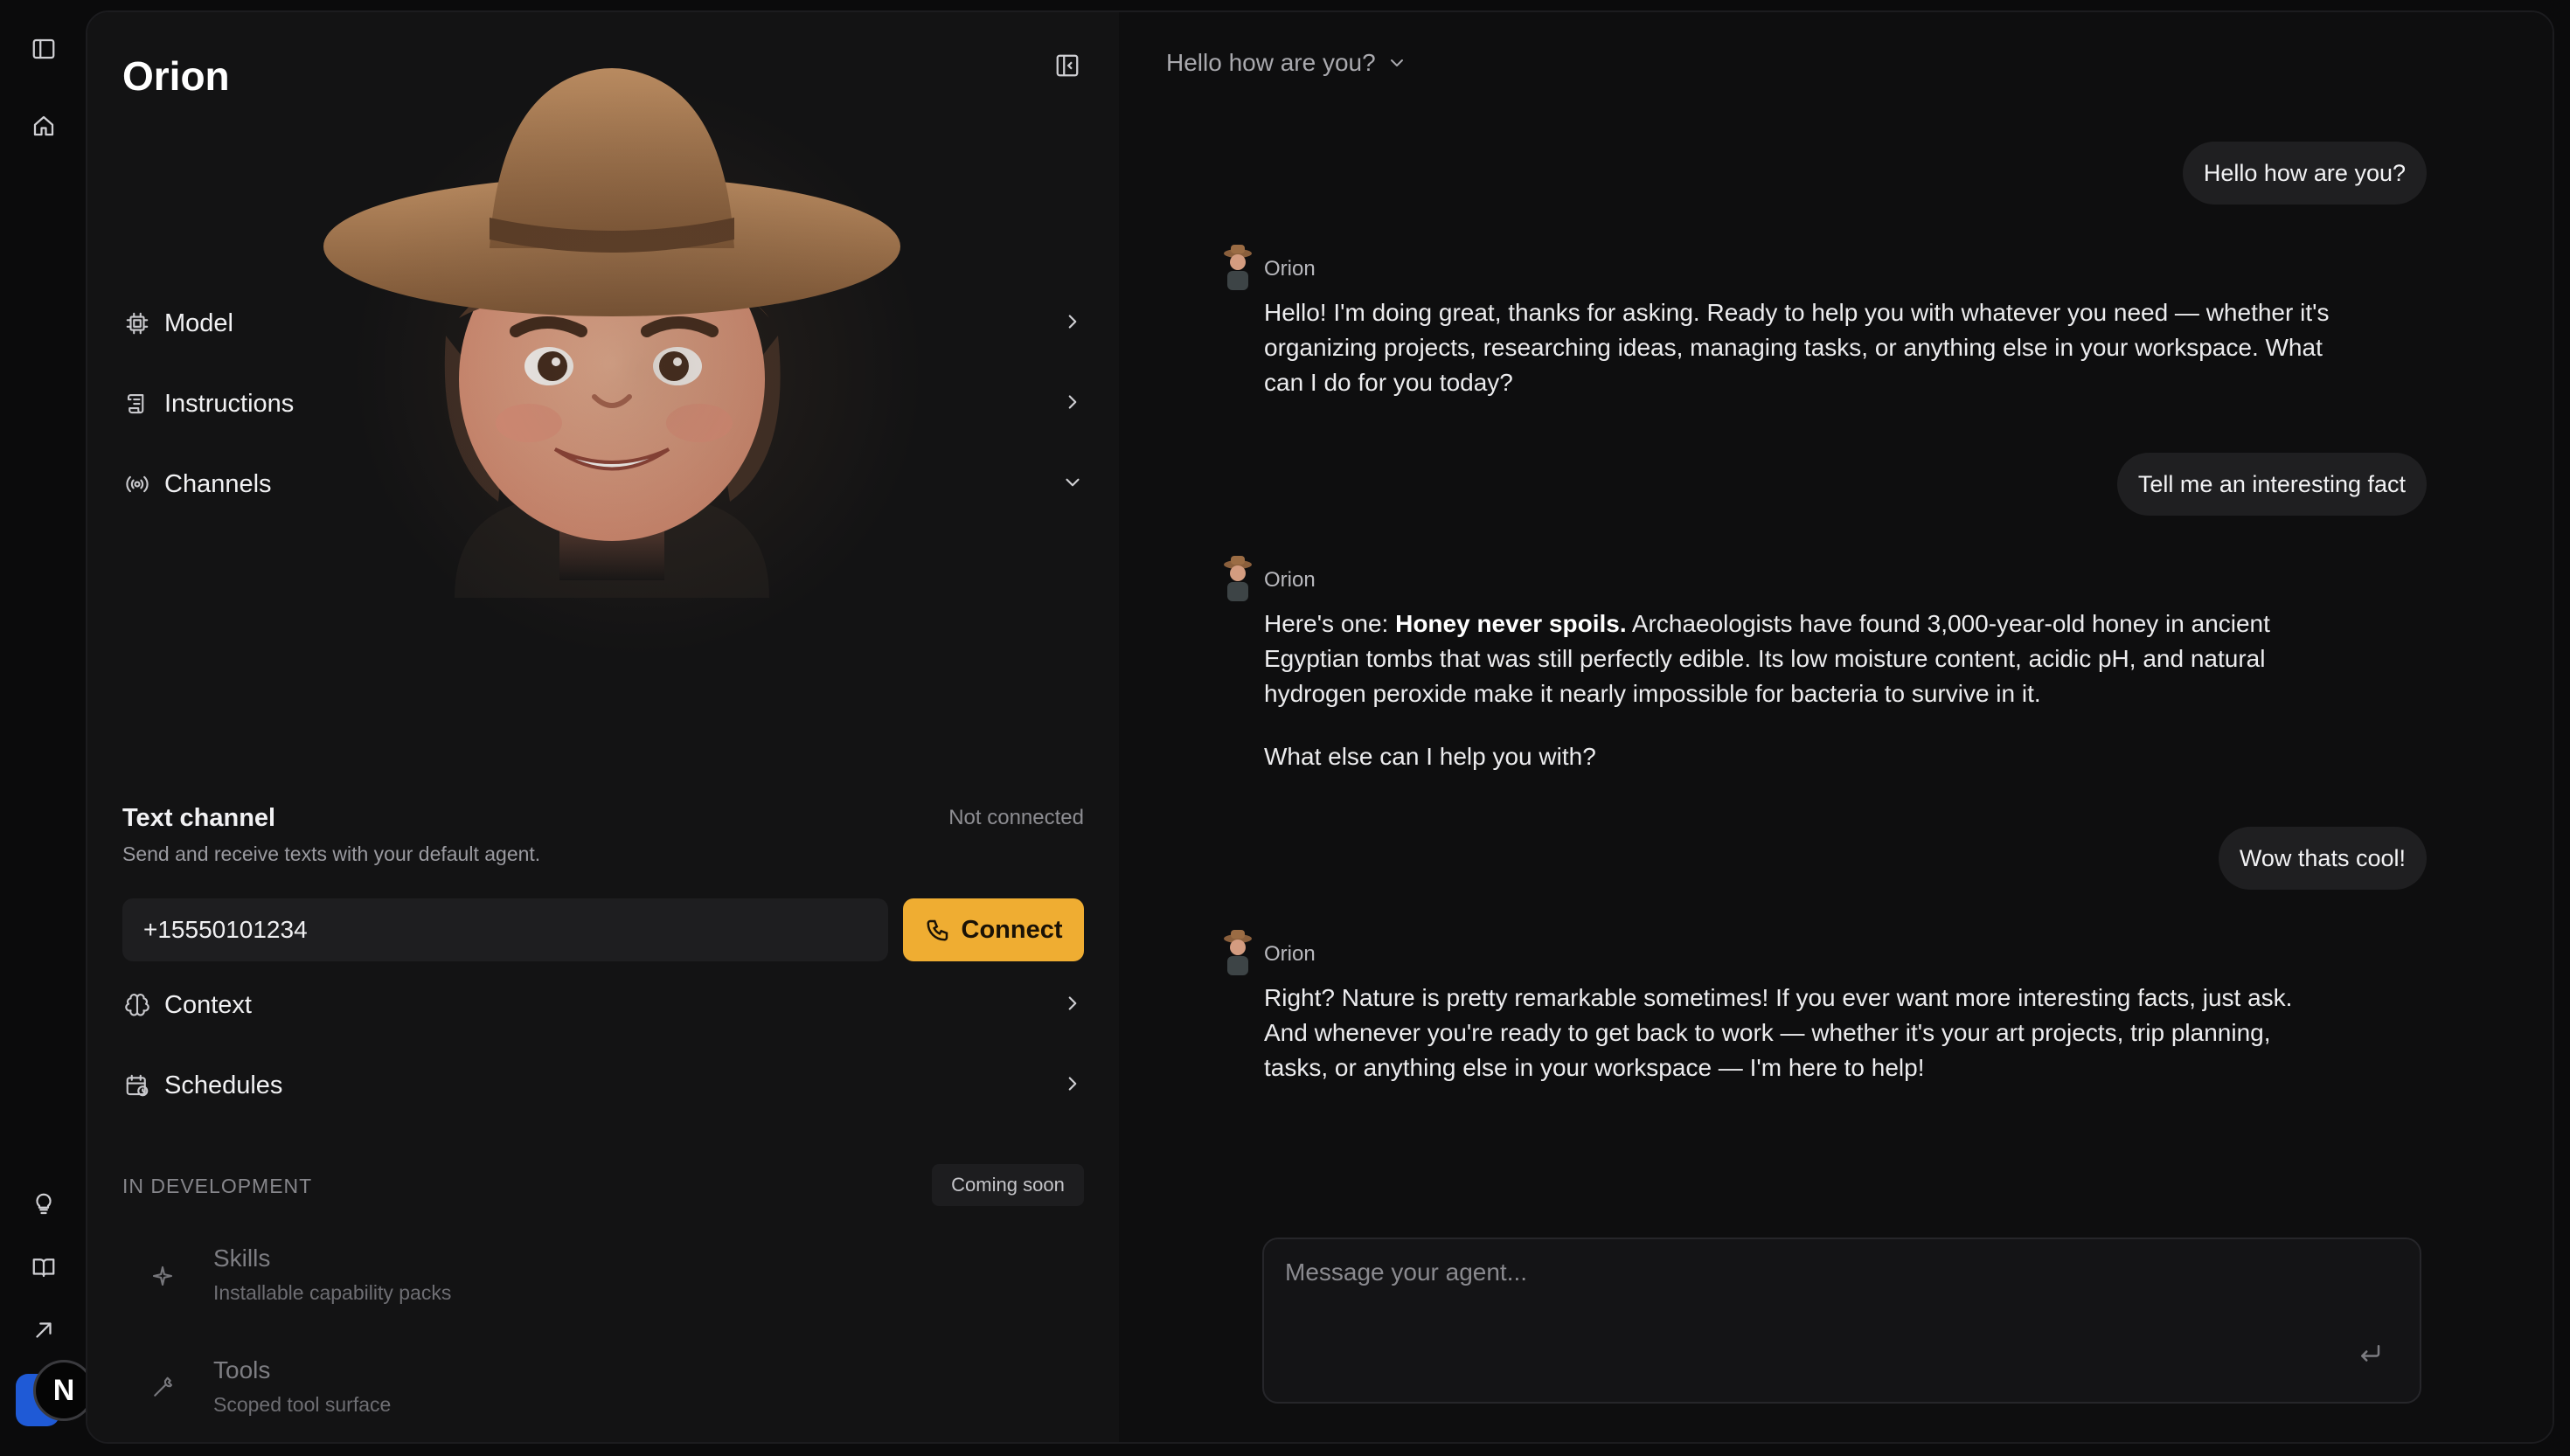 The height and width of the screenshot is (1456, 2570). What do you see at coordinates (1835, 1293) in the screenshot?
I see `message-input` at bounding box center [1835, 1293].